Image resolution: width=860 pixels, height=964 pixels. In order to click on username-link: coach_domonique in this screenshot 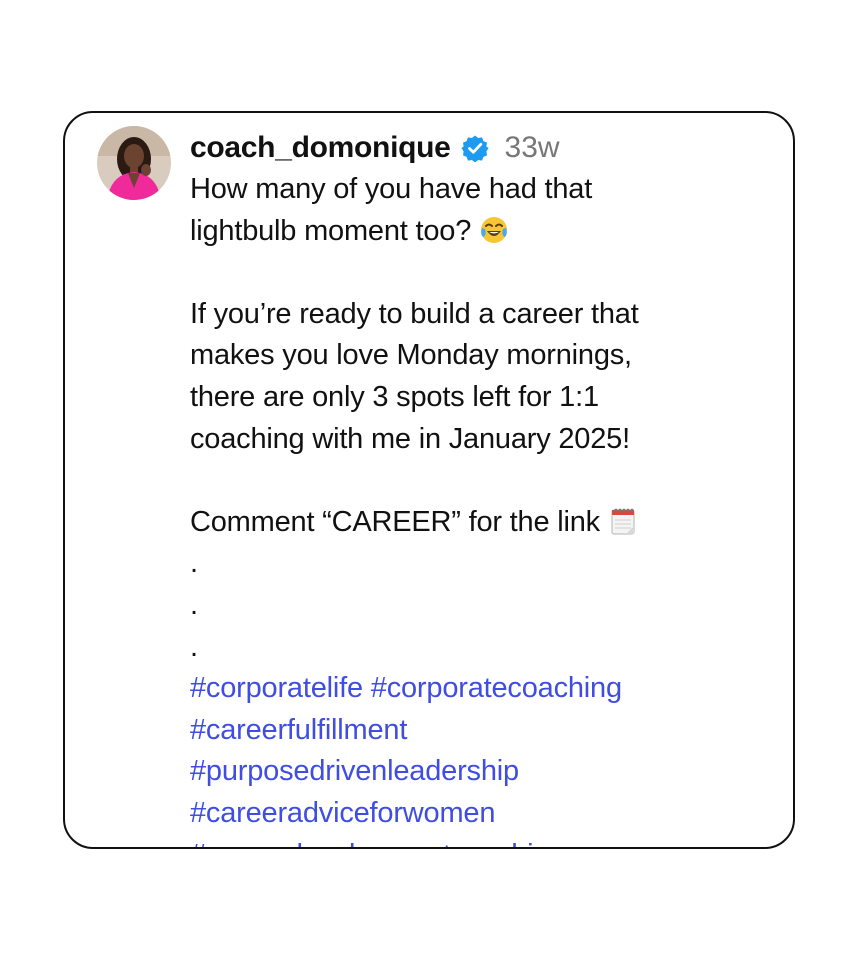, I will do `click(320, 148)`.